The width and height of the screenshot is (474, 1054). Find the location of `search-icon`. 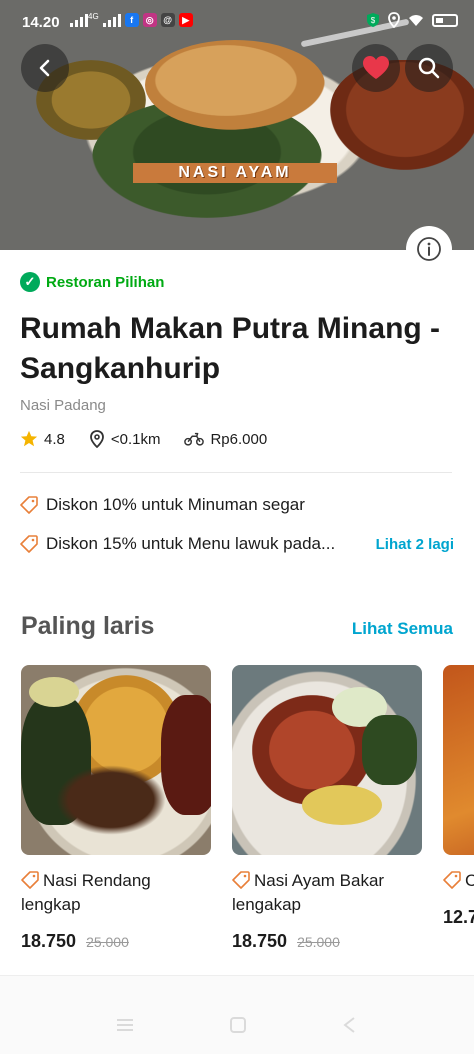

search-icon is located at coordinates (429, 68).